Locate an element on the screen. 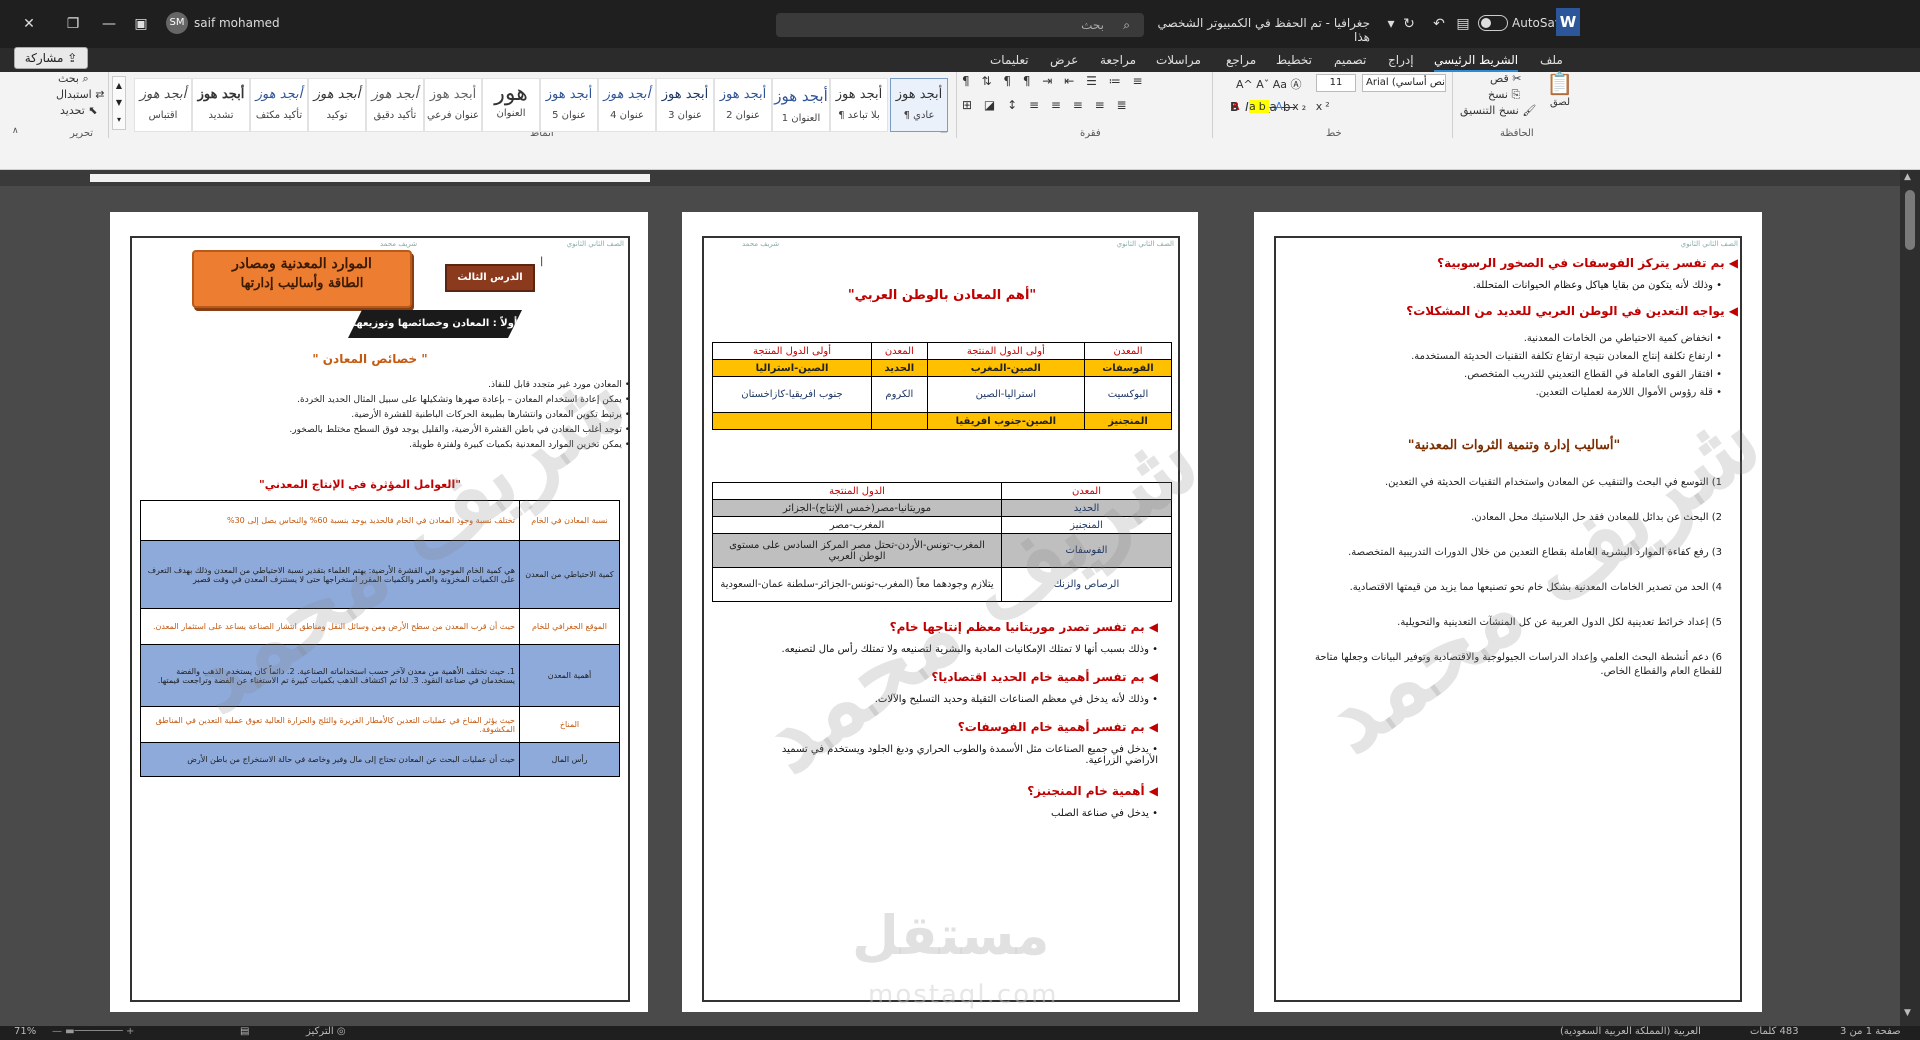 The width and height of the screenshot is (1920, 1040). zoom-level: 71% is located at coordinates (25, 1031).